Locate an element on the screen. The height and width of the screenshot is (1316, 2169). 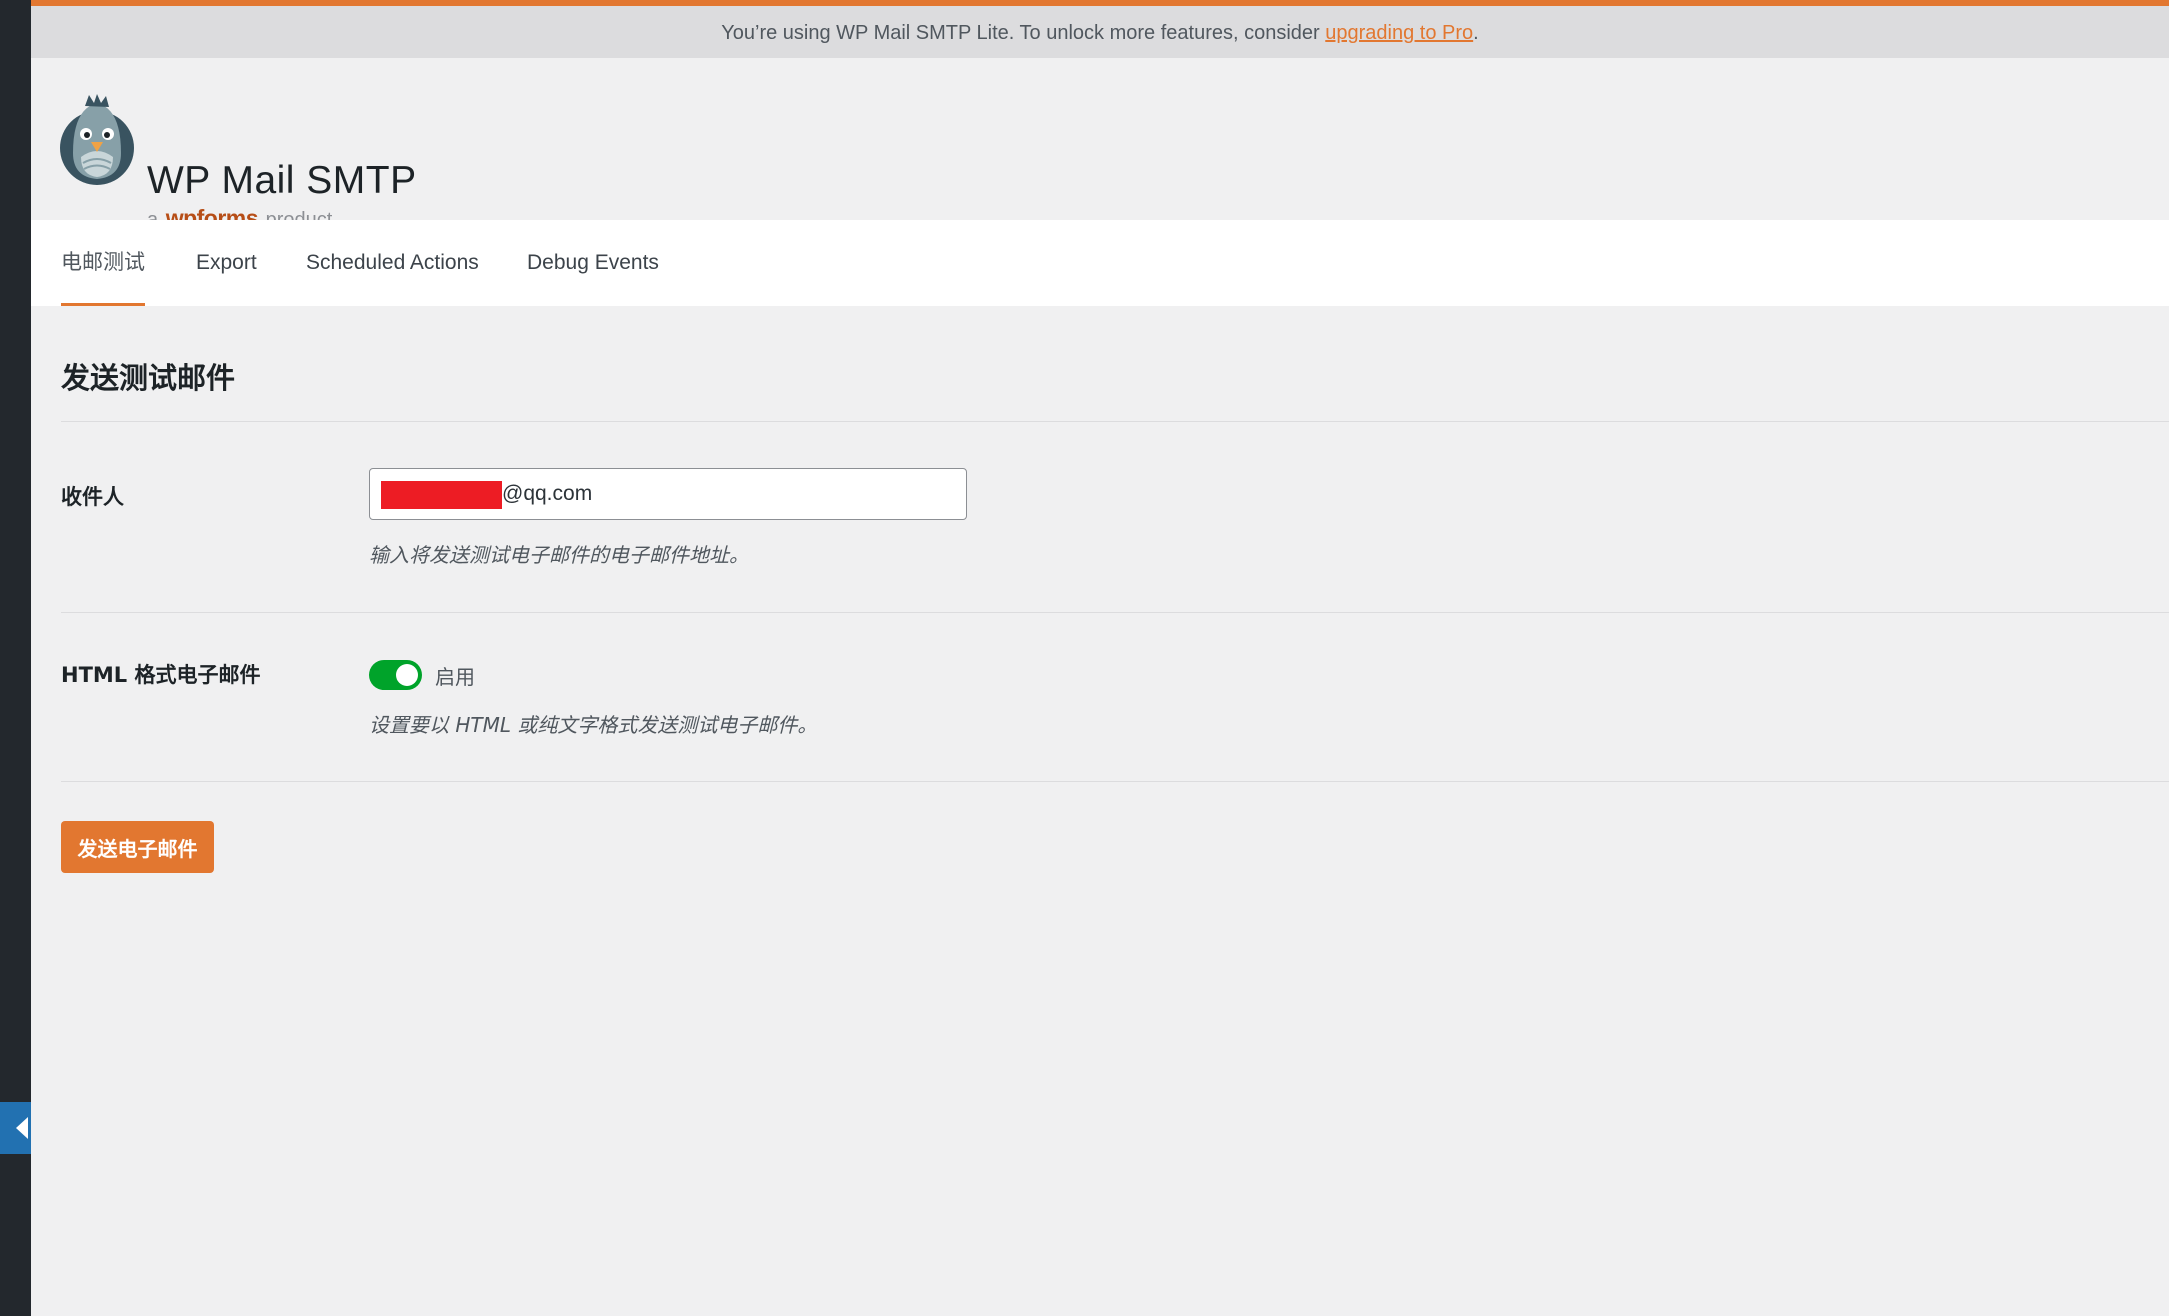
collapse-arrow-icon is located at coordinates (15, 1128).